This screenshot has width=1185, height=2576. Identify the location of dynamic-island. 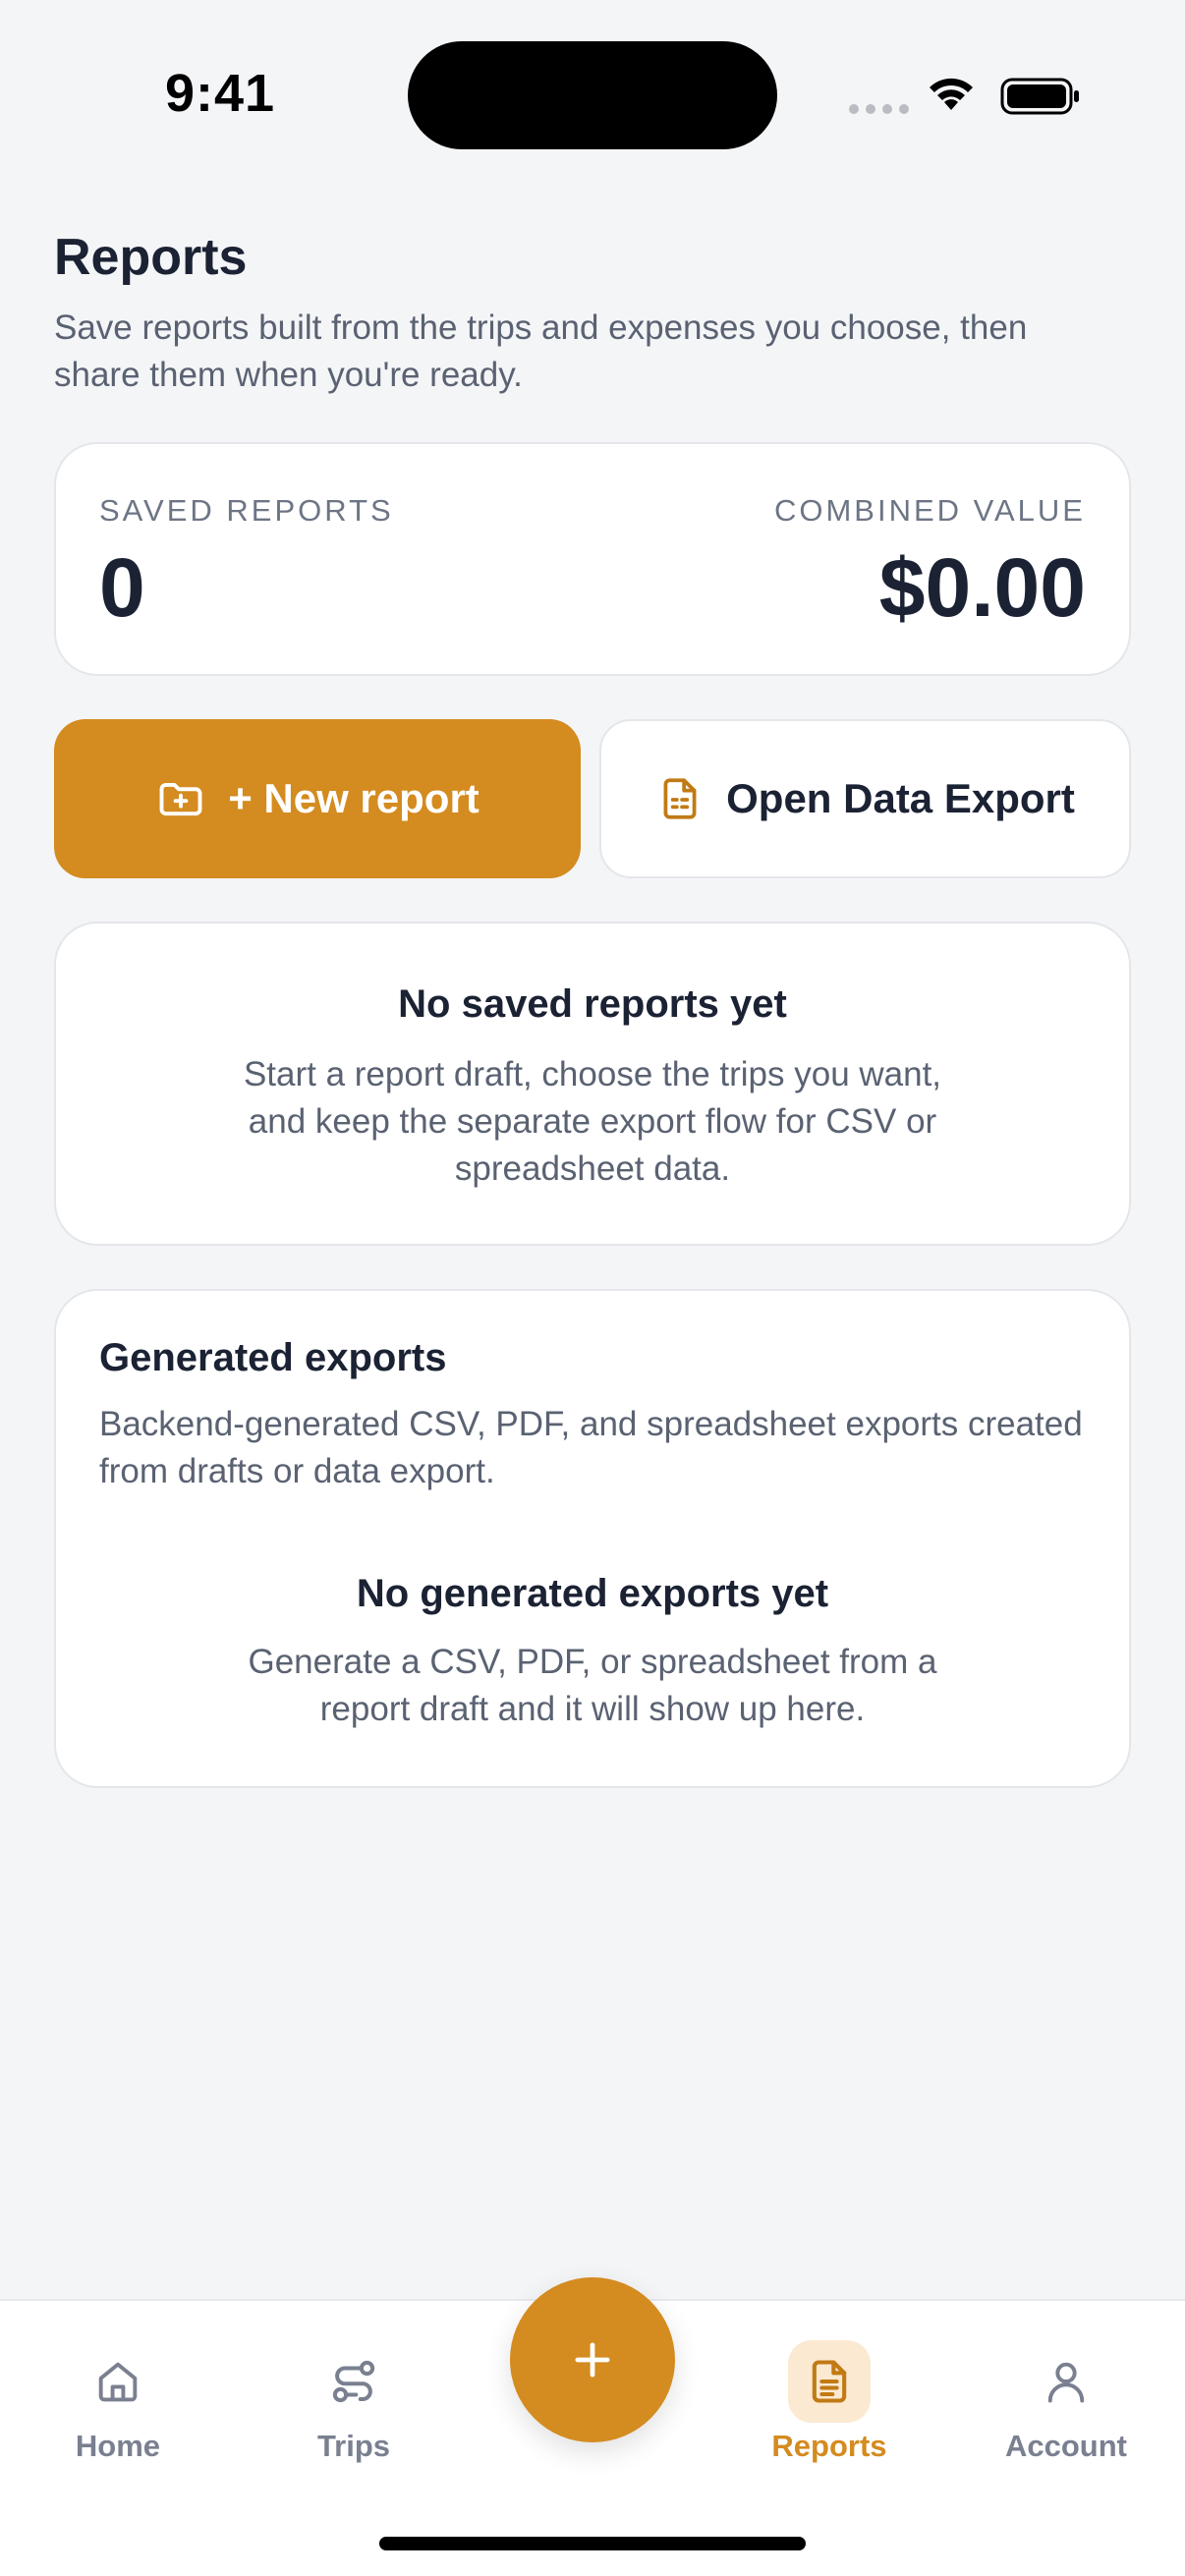
(592, 95).